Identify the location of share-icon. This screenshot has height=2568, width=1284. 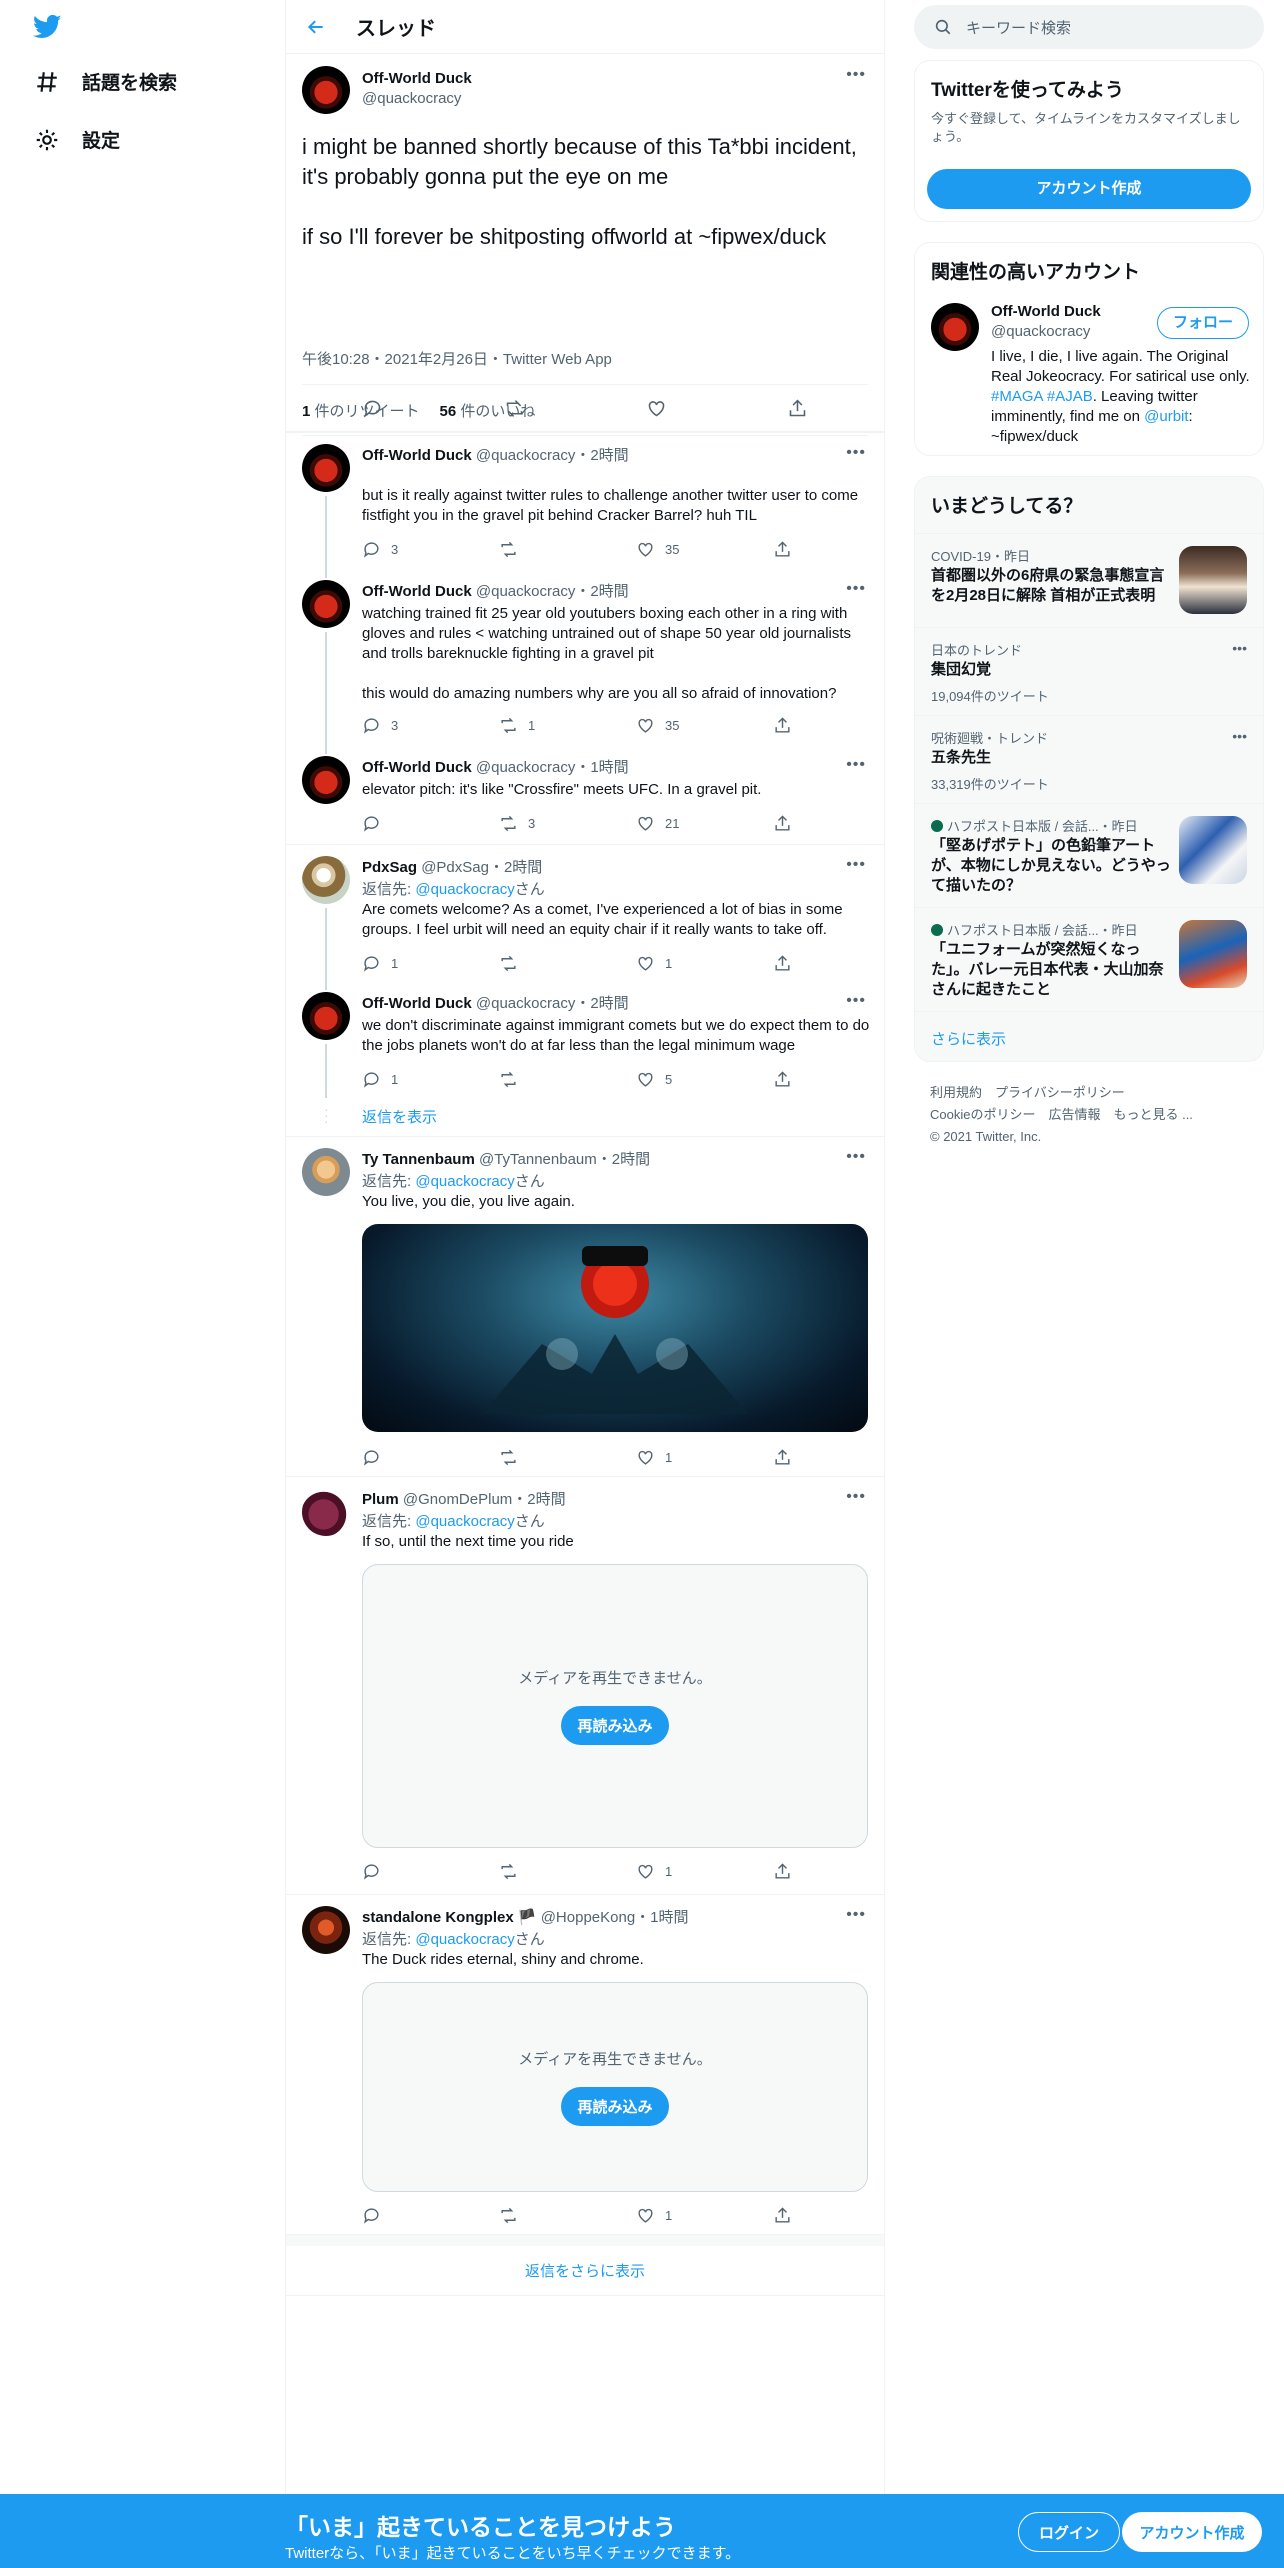
(797, 408).